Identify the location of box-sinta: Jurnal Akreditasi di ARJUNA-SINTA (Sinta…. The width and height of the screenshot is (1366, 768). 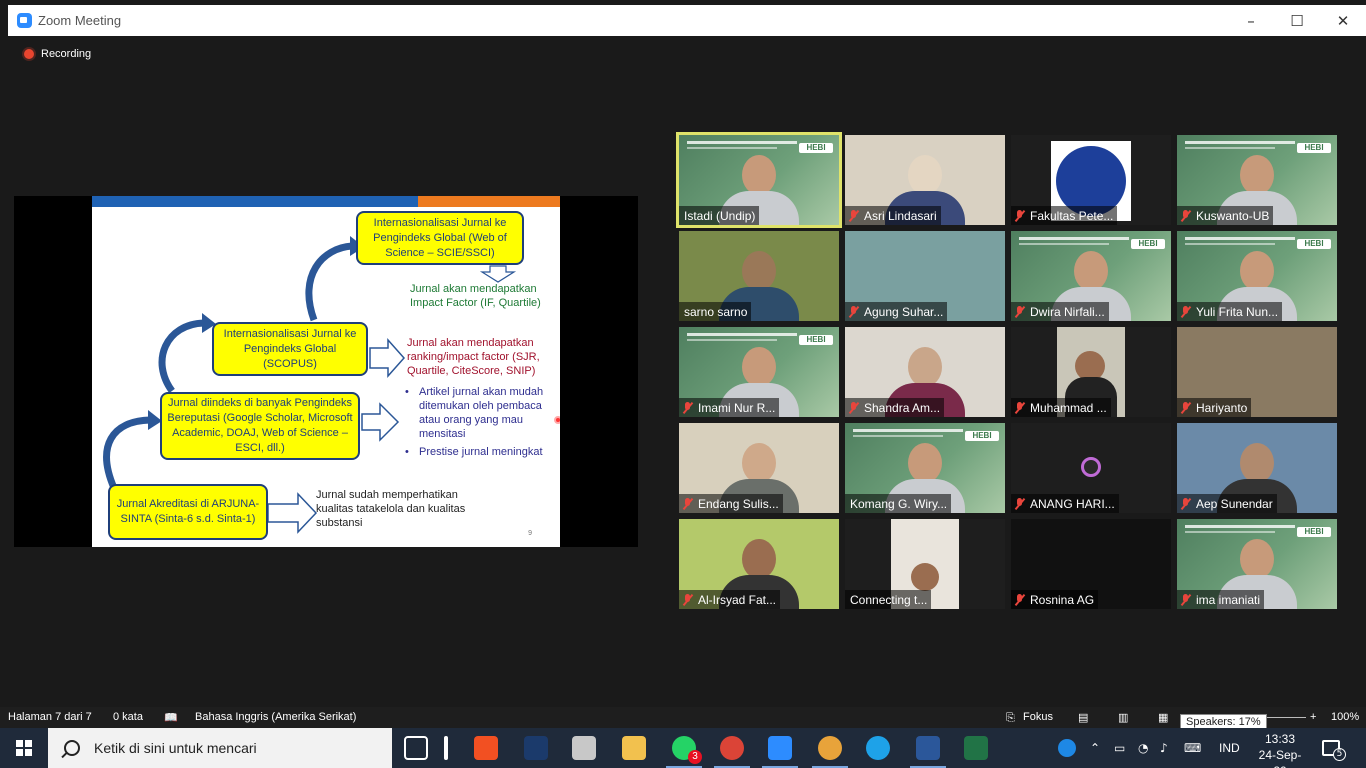
(188, 512).